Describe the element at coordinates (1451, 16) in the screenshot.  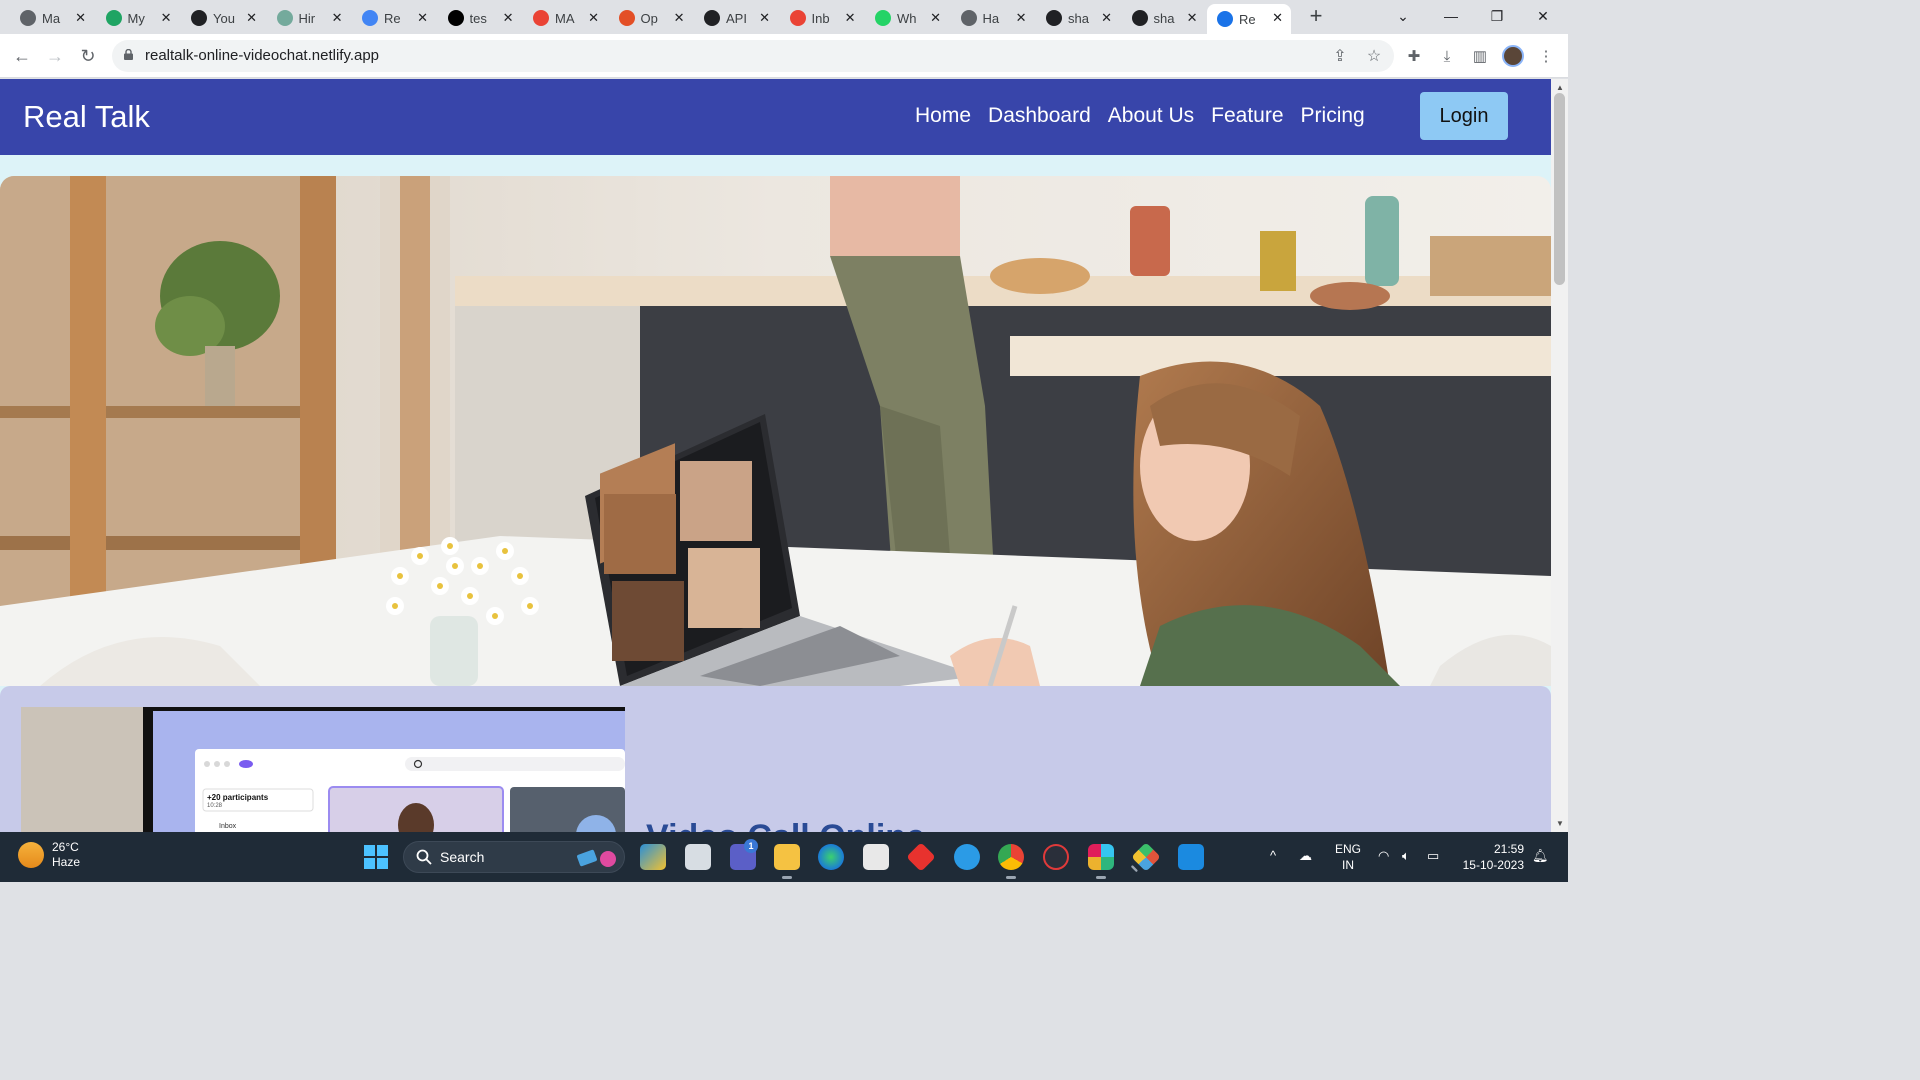
I see `minimize-button: —` at that location.